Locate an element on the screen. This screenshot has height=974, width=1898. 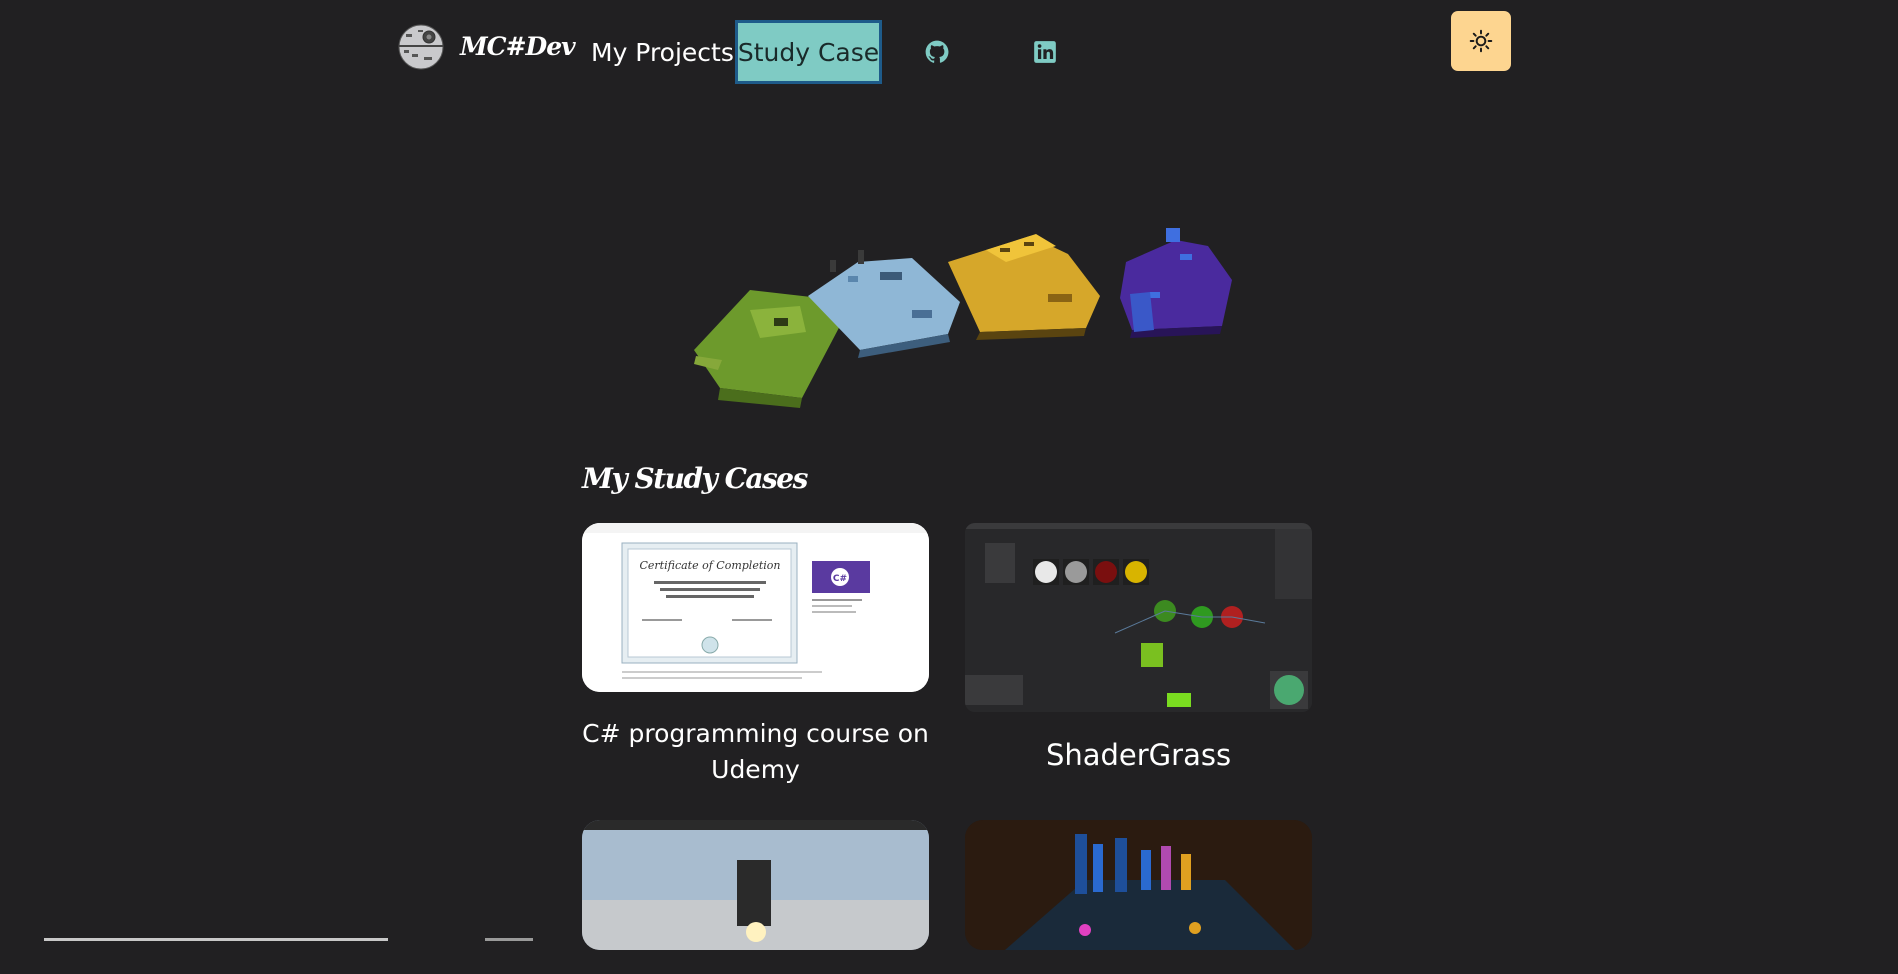
nav-study-case: Study Case is located at coordinates (808, 52).